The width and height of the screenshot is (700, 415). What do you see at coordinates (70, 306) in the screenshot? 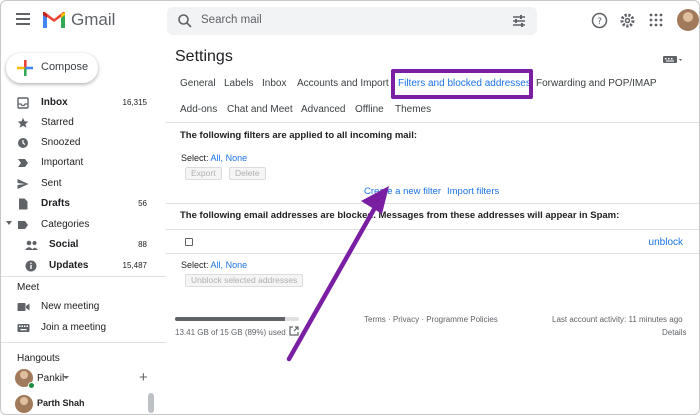
I see `new-meeting-label: New meeting` at bounding box center [70, 306].